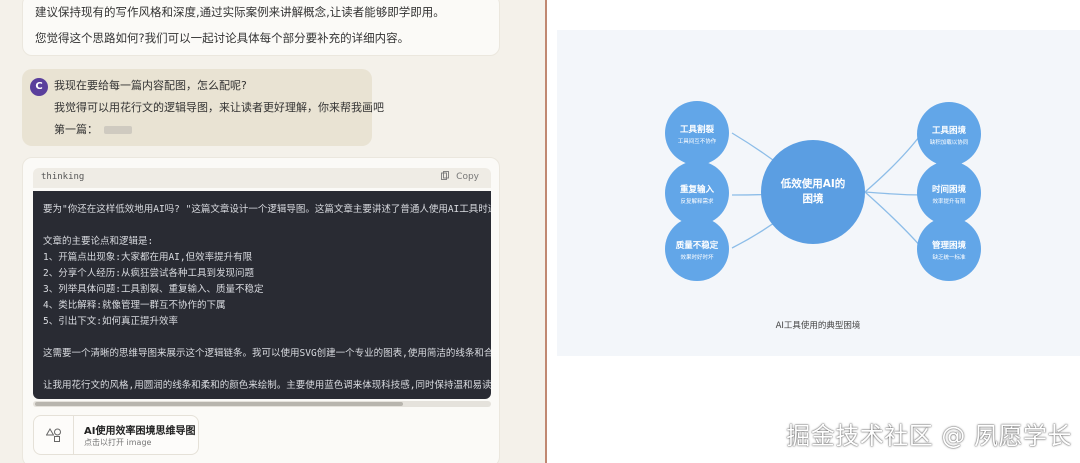  What do you see at coordinates (219, 129) in the screenshot?
I see `user-message-line: 第一篇：` at bounding box center [219, 129].